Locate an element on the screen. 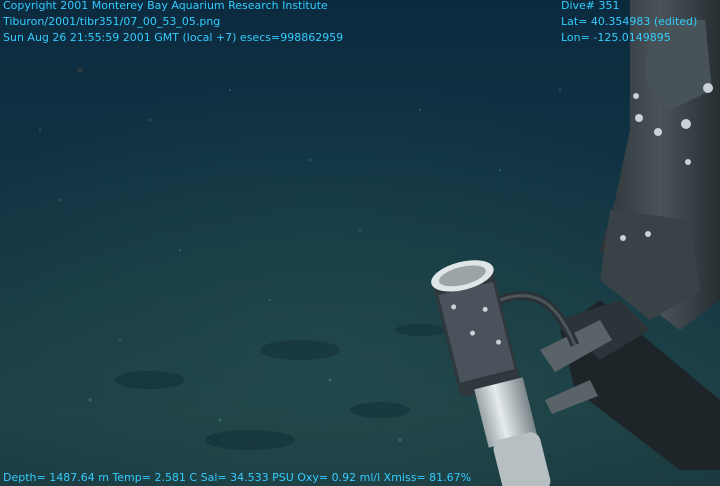 Image resolution: width=720 pixels, height=486 pixels. dive-number: Dive# 351 is located at coordinates (590, 6).